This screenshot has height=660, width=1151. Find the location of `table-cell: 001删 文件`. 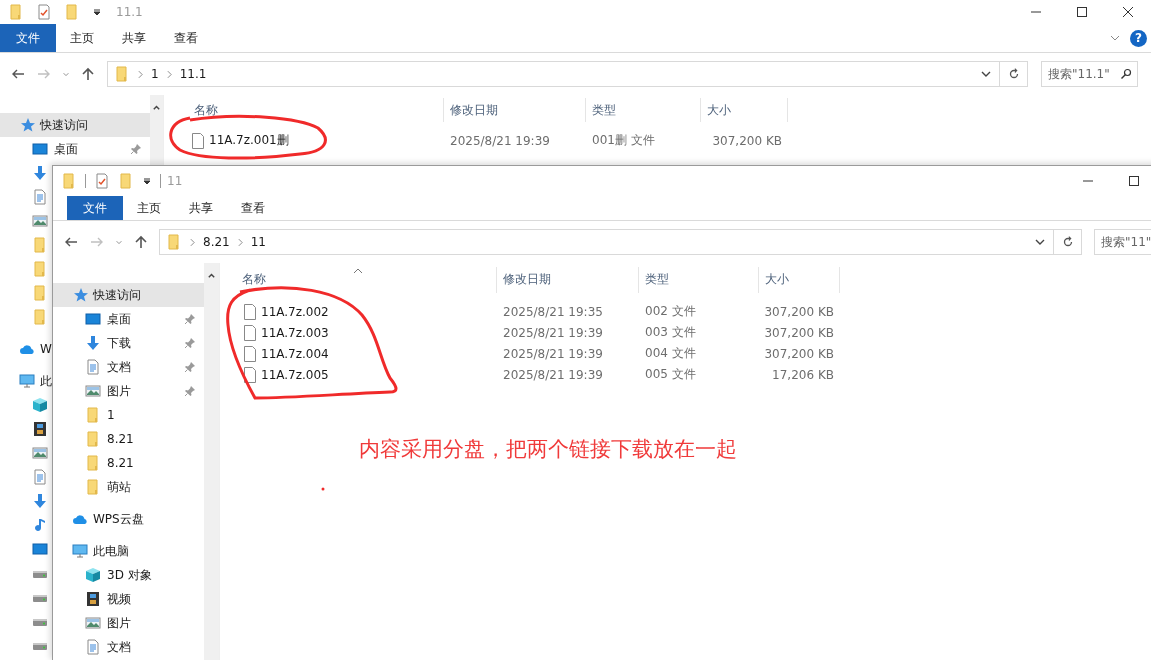

table-cell: 001删 文件 is located at coordinates (623, 140).